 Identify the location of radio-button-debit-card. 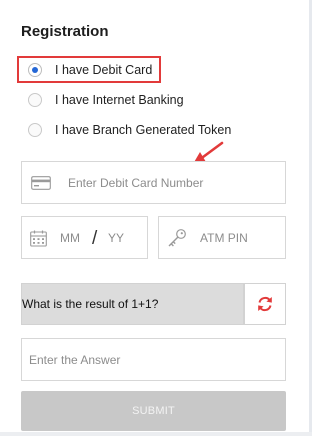
(35, 70).